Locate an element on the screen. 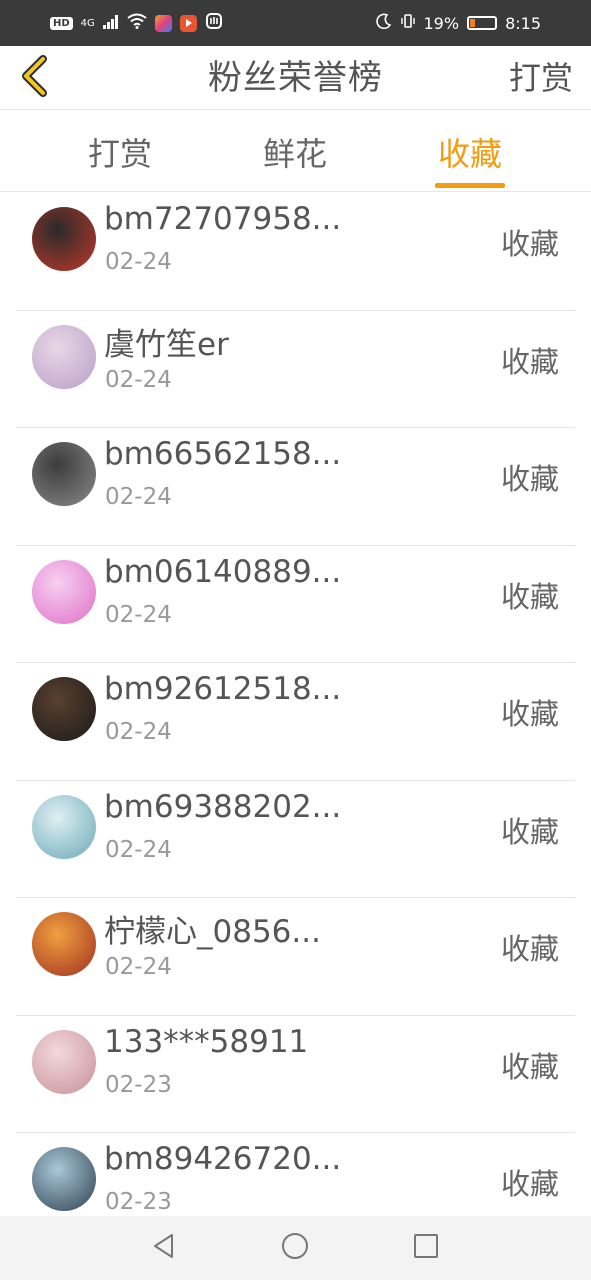 This screenshot has height=1280, width=591. battery-percent: 19% is located at coordinates (441, 23).